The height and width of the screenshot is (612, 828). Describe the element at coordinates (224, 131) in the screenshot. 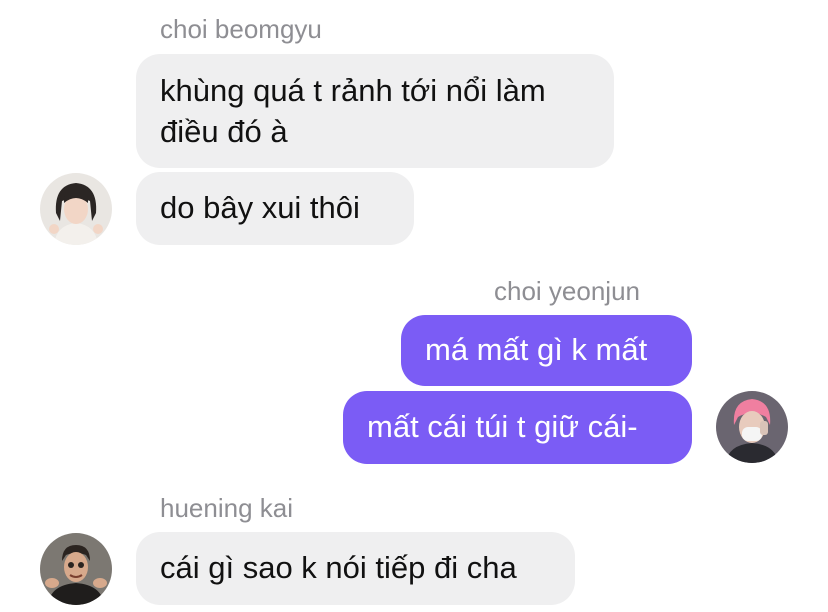

I see `message-text-line: điều đó à` at that location.